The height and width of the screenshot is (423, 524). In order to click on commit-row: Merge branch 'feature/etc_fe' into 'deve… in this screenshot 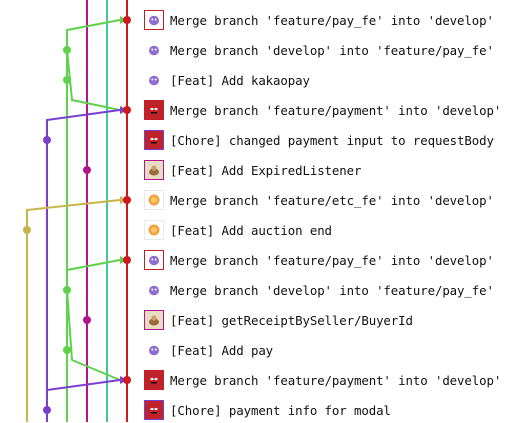, I will do `click(334, 200)`.